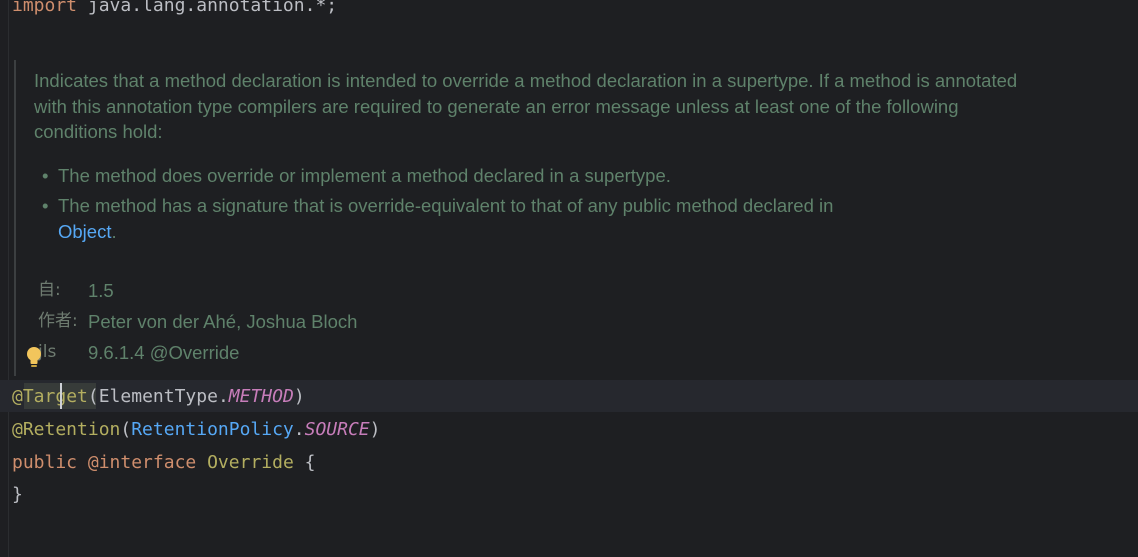  Describe the element at coordinates (164, 352) in the screenshot. I see `tag-value: 9.6.1.4 @Override` at that location.